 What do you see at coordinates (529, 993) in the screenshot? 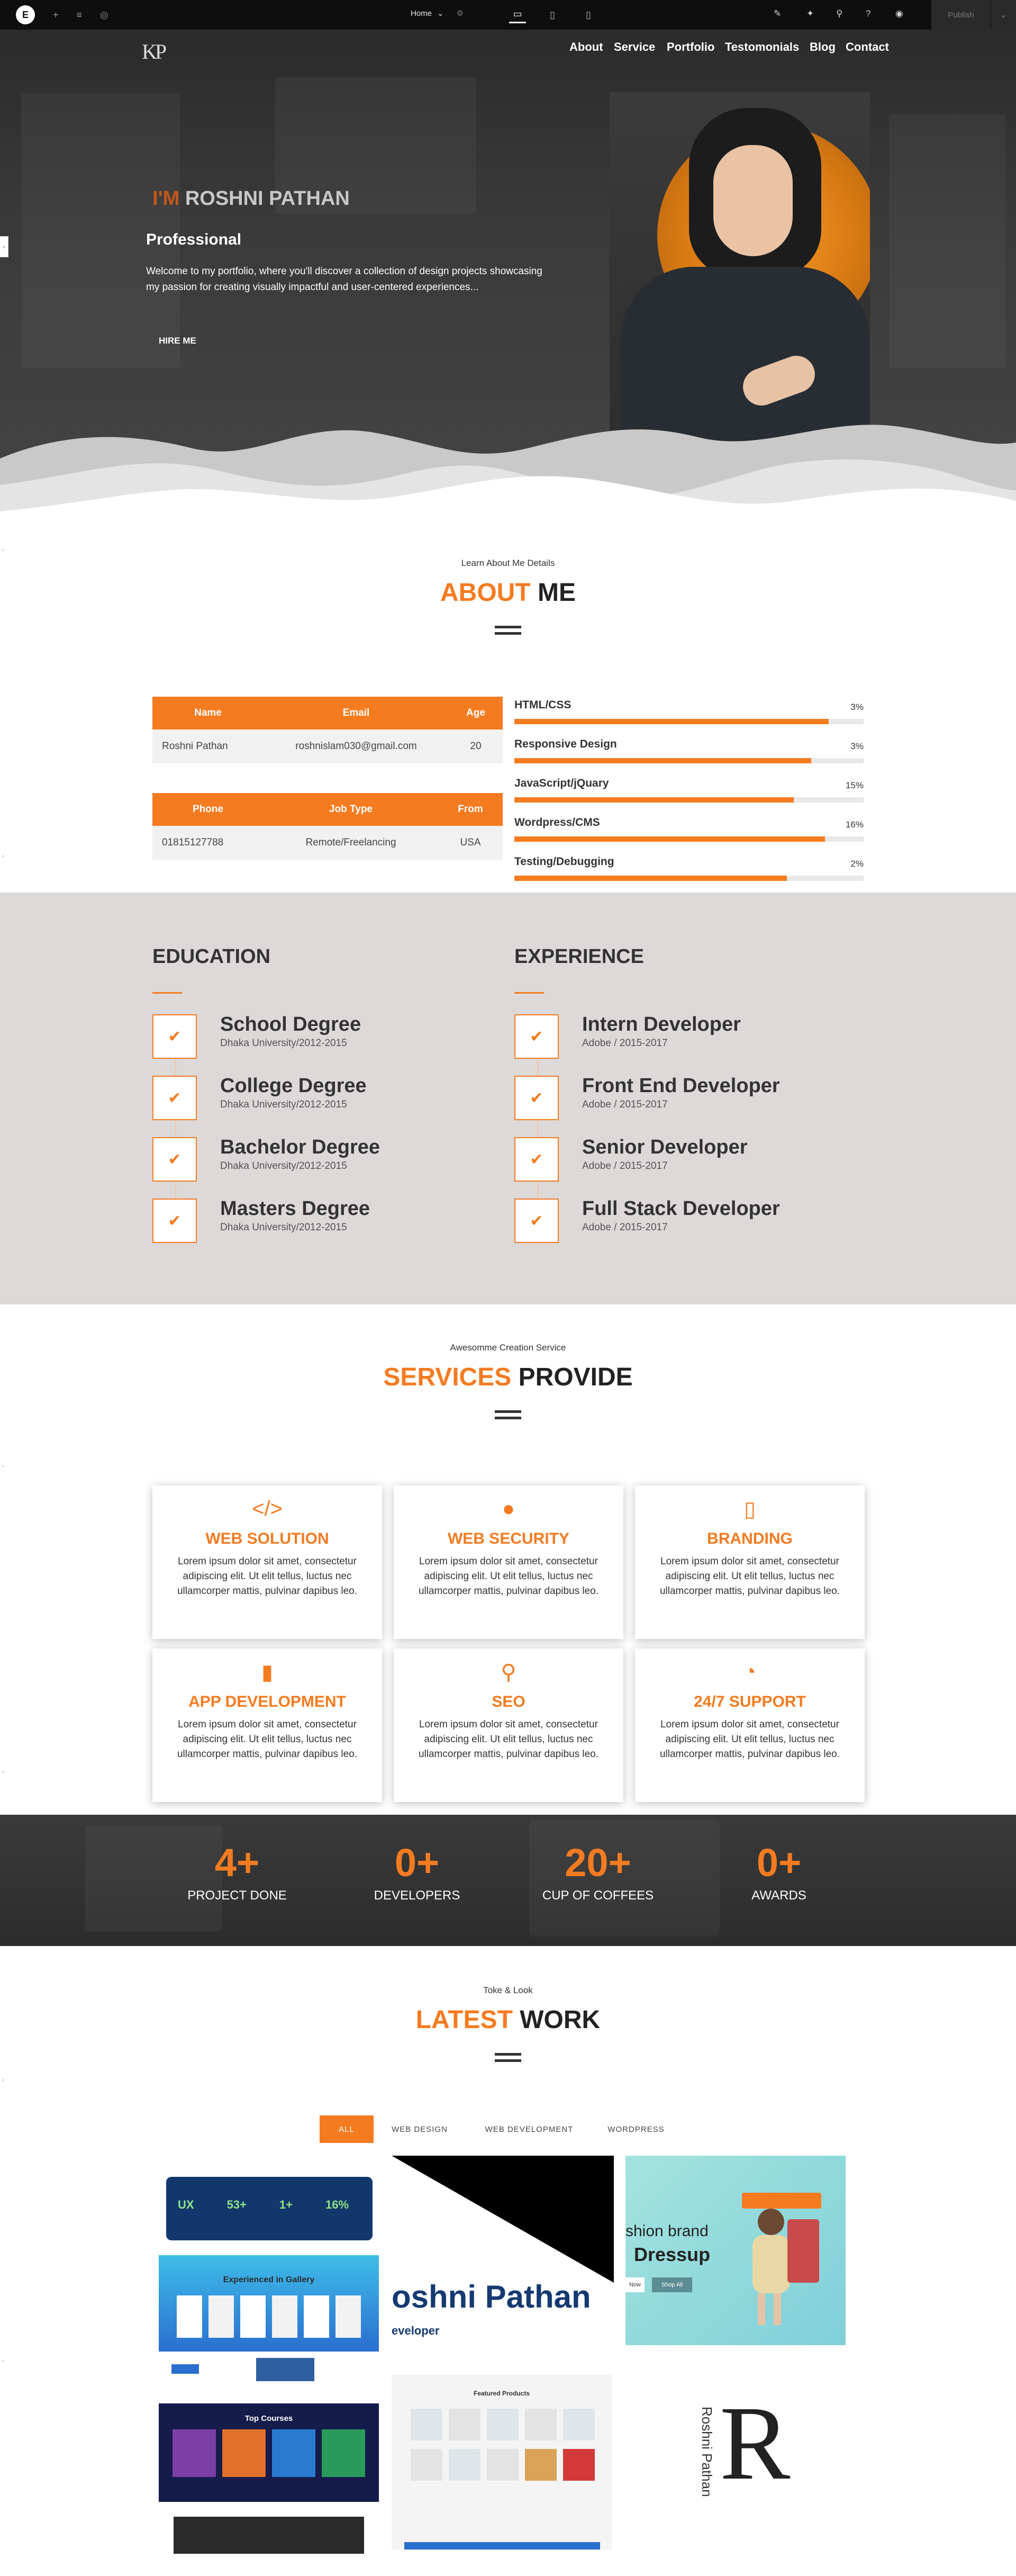
I see `title-underline` at bounding box center [529, 993].